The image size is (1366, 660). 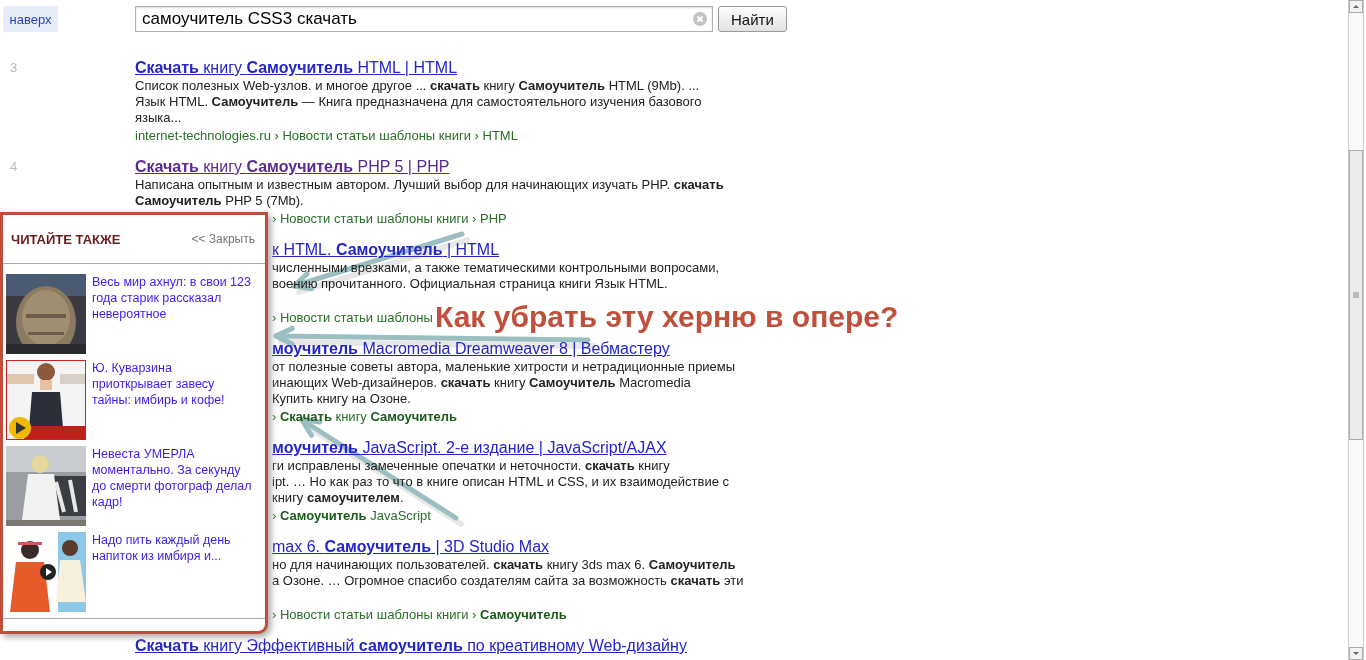 What do you see at coordinates (700, 19) in the screenshot?
I see `clear-icon` at bounding box center [700, 19].